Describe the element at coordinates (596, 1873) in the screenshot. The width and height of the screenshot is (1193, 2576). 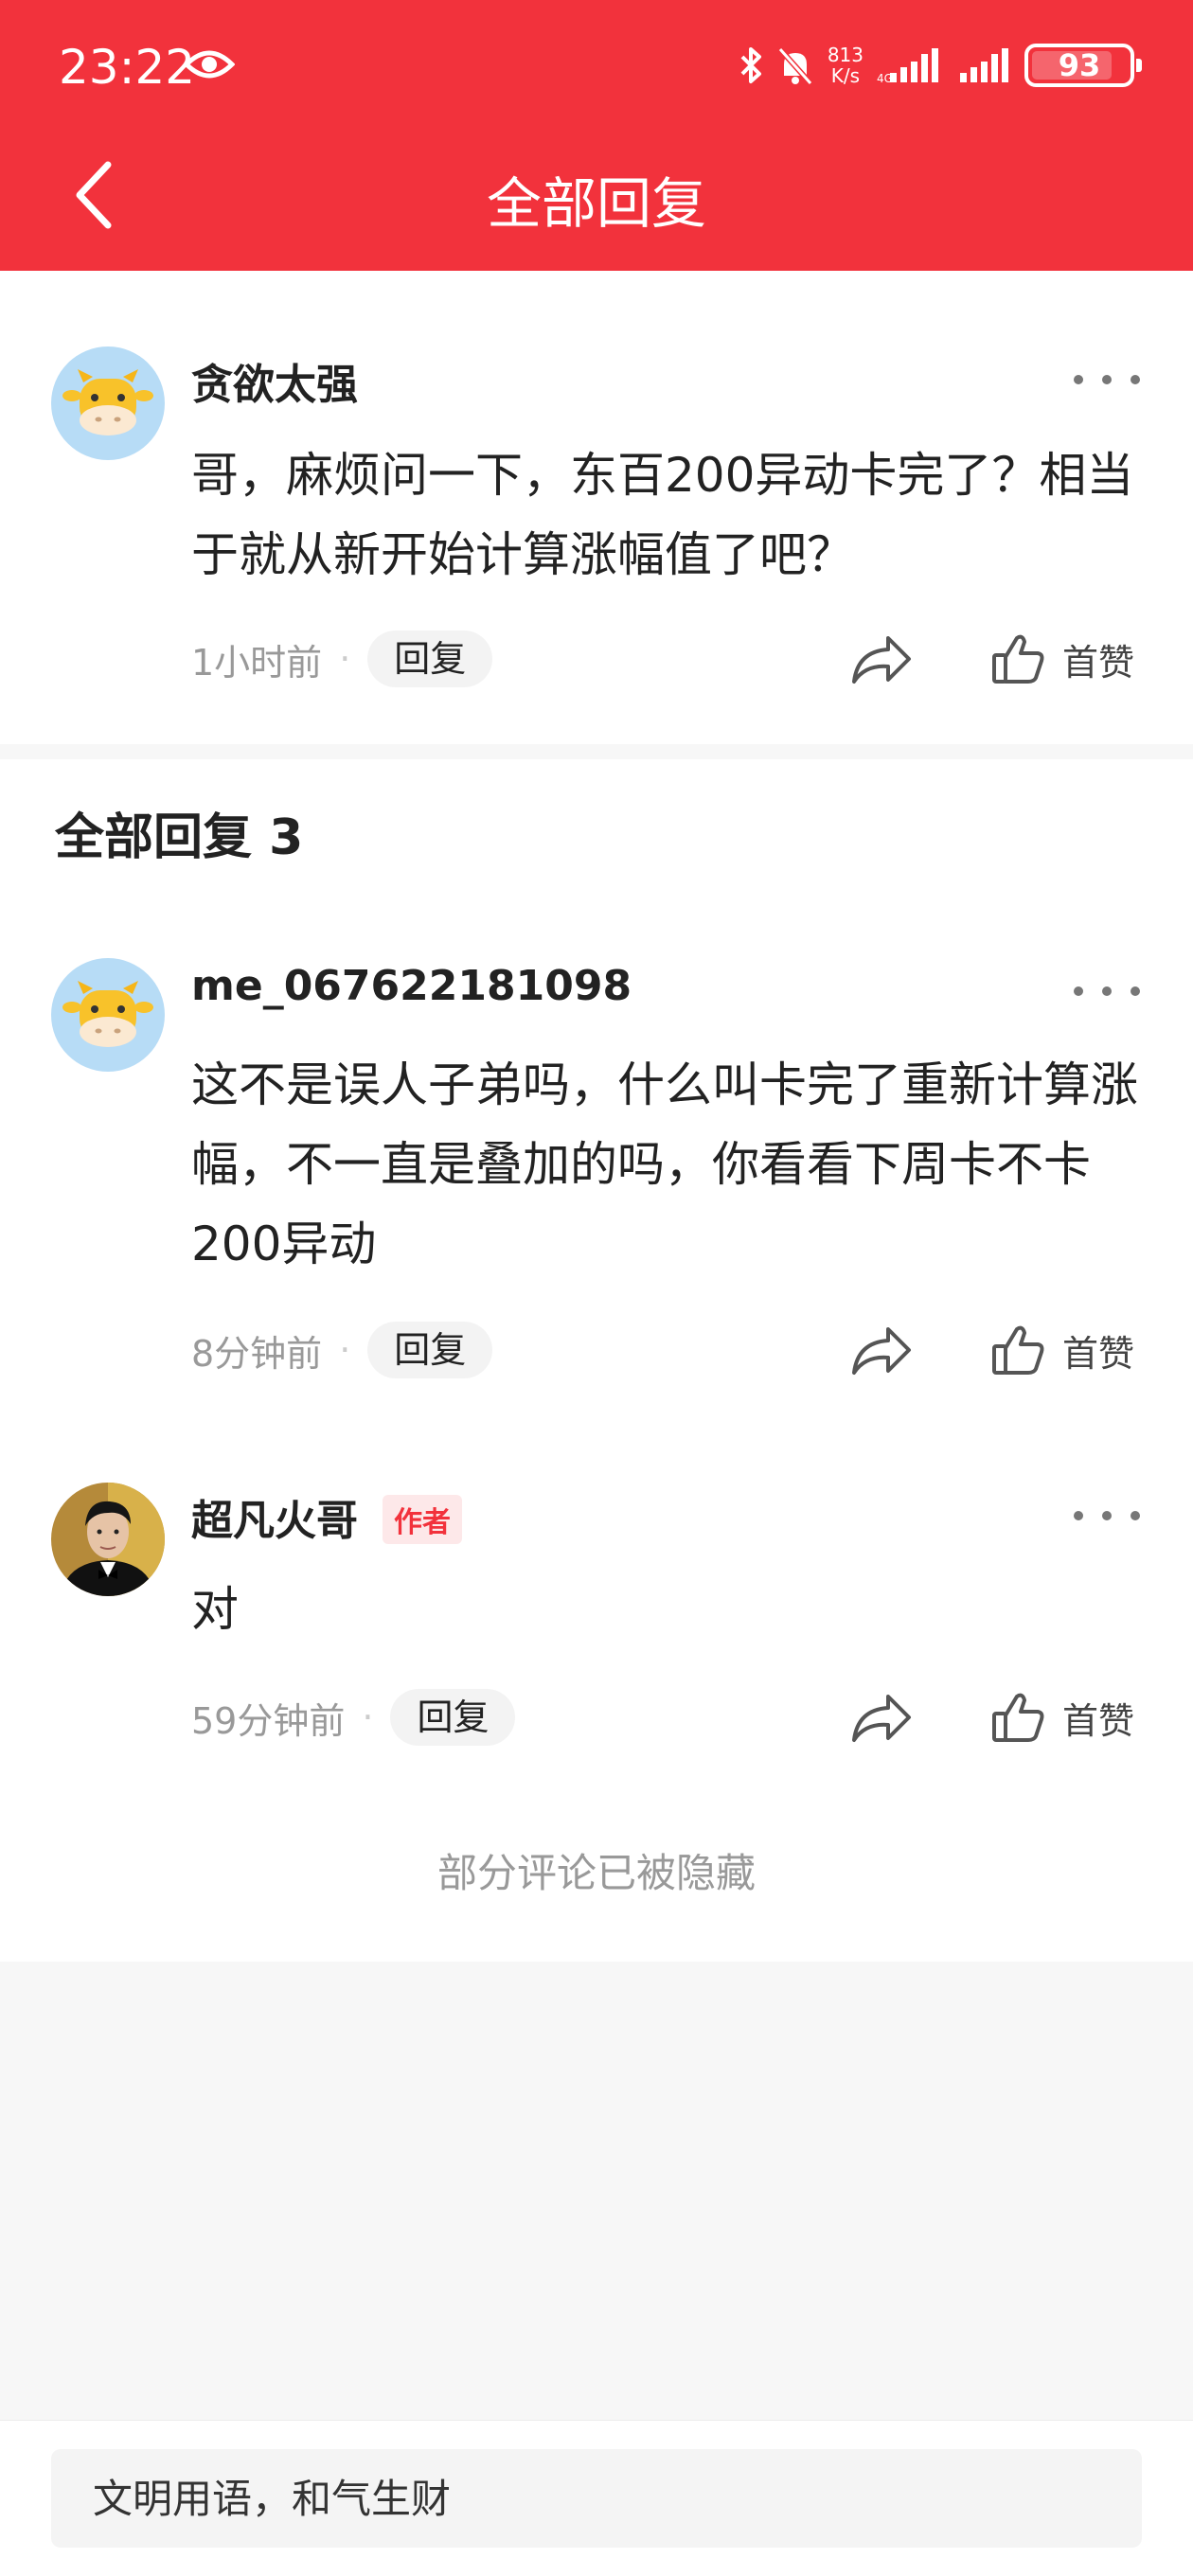
I see `hidden-comments-note: 部分评论已被隐藏` at that location.